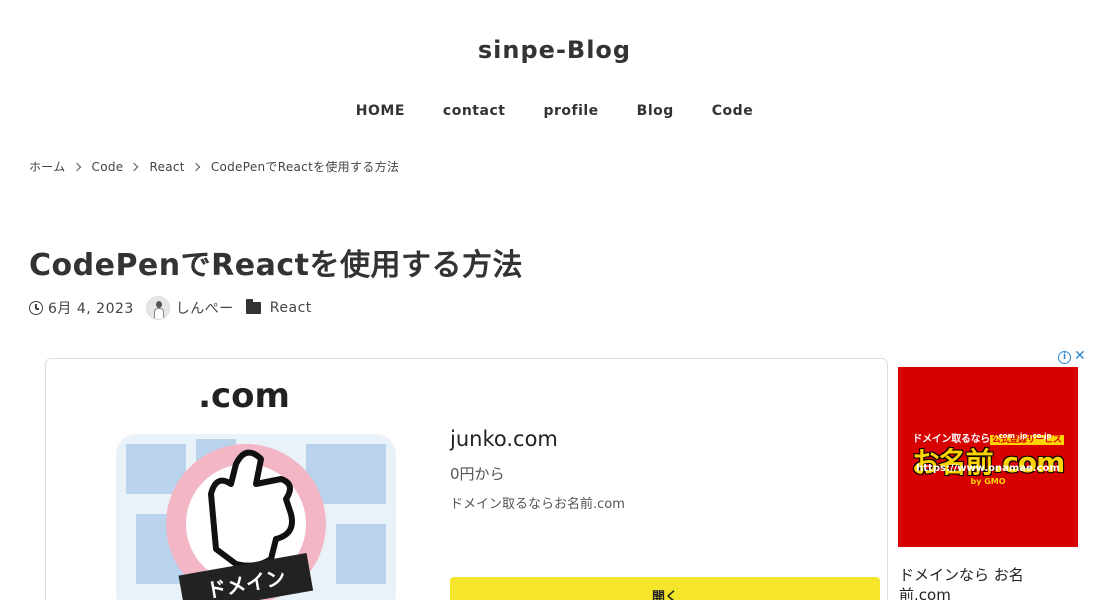 Image resolution: width=1109 pixels, height=600 pixels. I want to click on breadcrumb-react: React, so click(166, 167).